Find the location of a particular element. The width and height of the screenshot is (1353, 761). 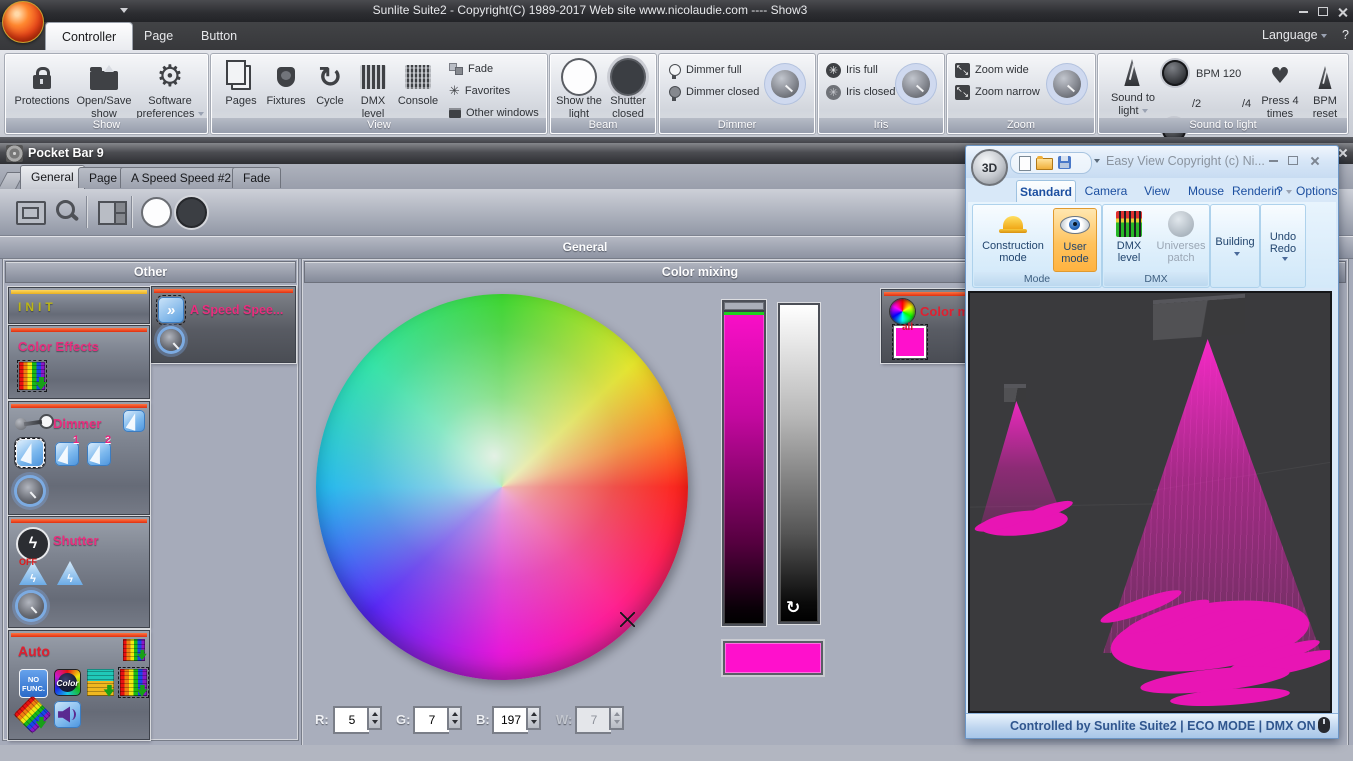

color-wheel-cursor is located at coordinates (627, 619).